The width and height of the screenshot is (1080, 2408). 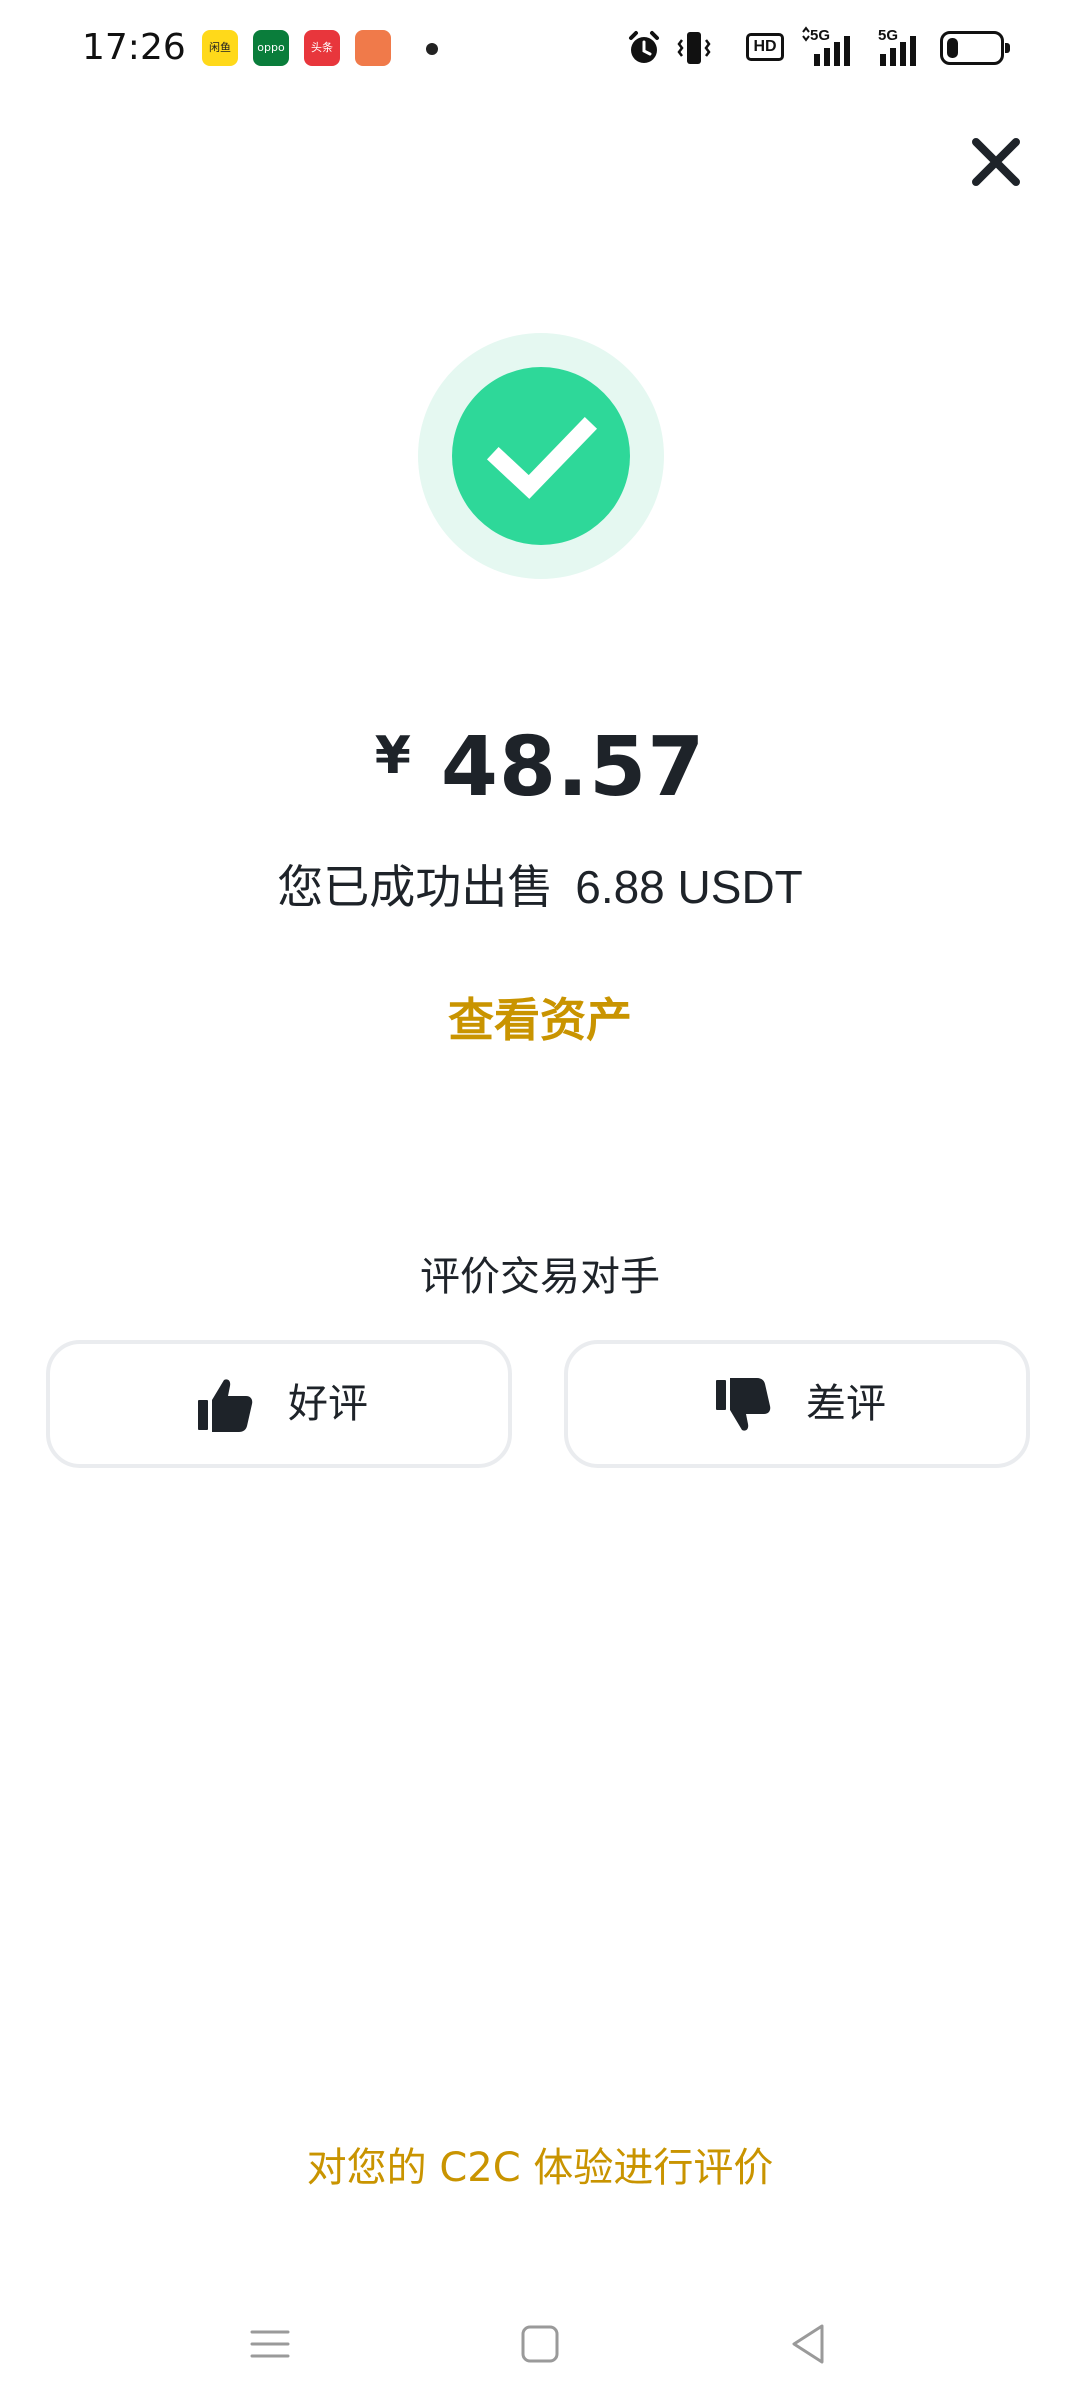 I want to click on close-button, so click(x=996, y=162).